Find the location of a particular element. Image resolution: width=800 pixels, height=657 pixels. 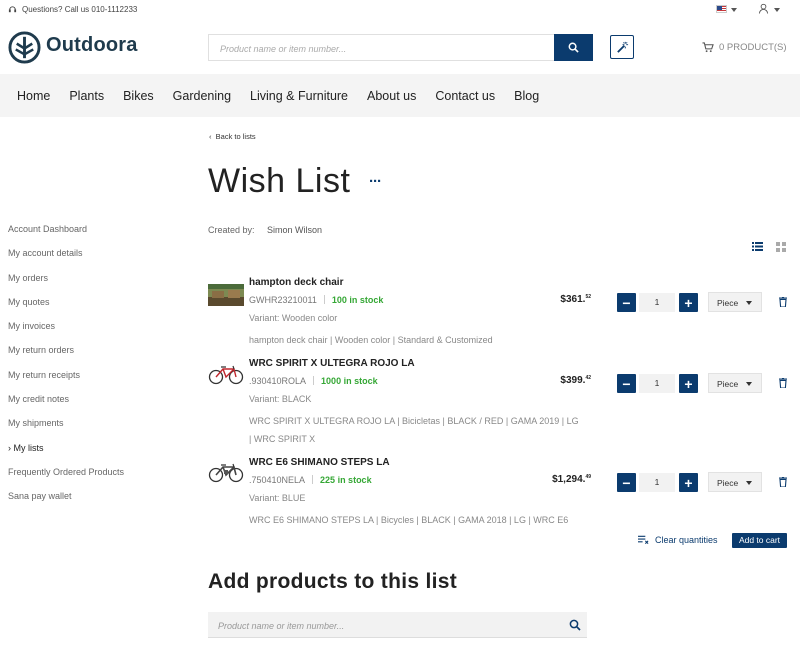

us-flag-icon is located at coordinates (721, 9).